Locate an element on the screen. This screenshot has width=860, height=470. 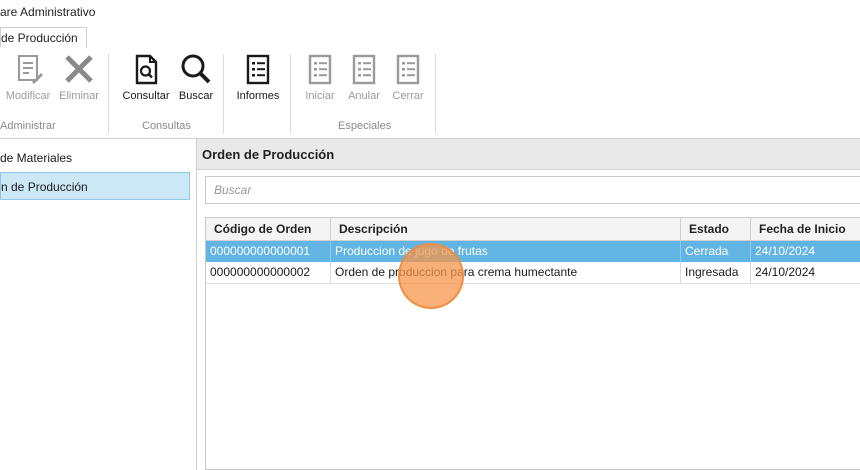
anular-button: Anular is located at coordinates (364, 77).